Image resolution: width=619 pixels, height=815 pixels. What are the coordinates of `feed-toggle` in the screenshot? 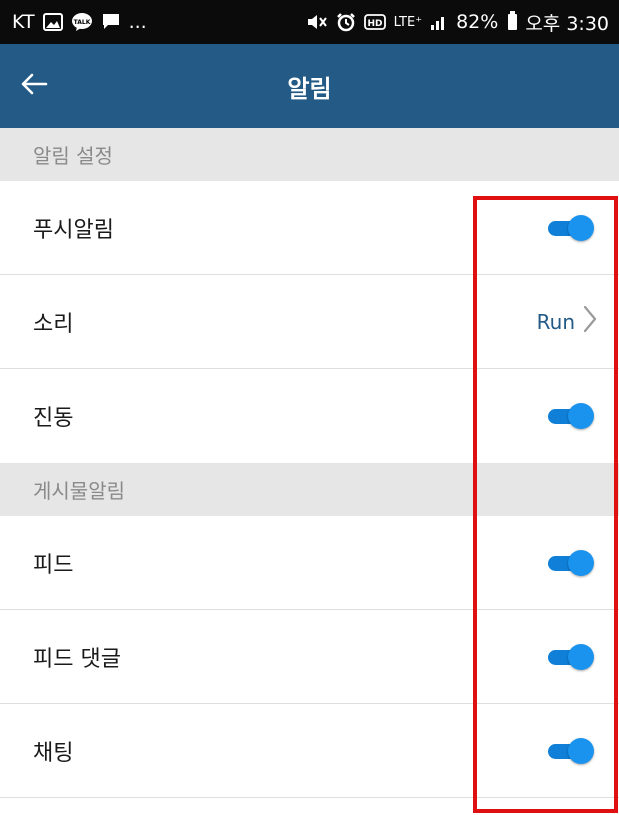 It's located at (569, 563).